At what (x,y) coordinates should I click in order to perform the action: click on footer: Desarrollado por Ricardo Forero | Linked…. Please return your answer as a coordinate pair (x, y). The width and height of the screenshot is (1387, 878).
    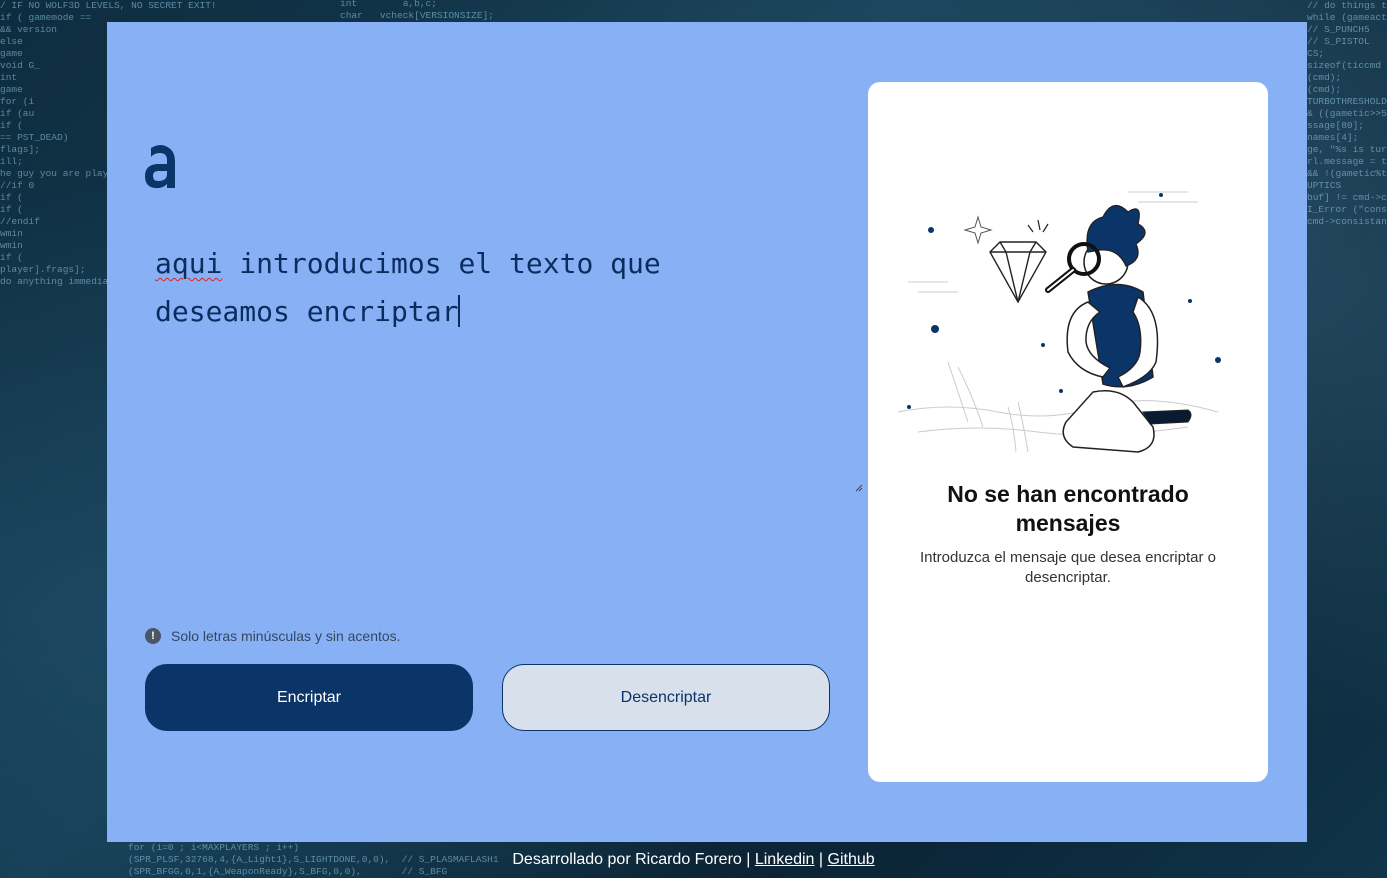
    Looking at the image, I should click on (693, 860).